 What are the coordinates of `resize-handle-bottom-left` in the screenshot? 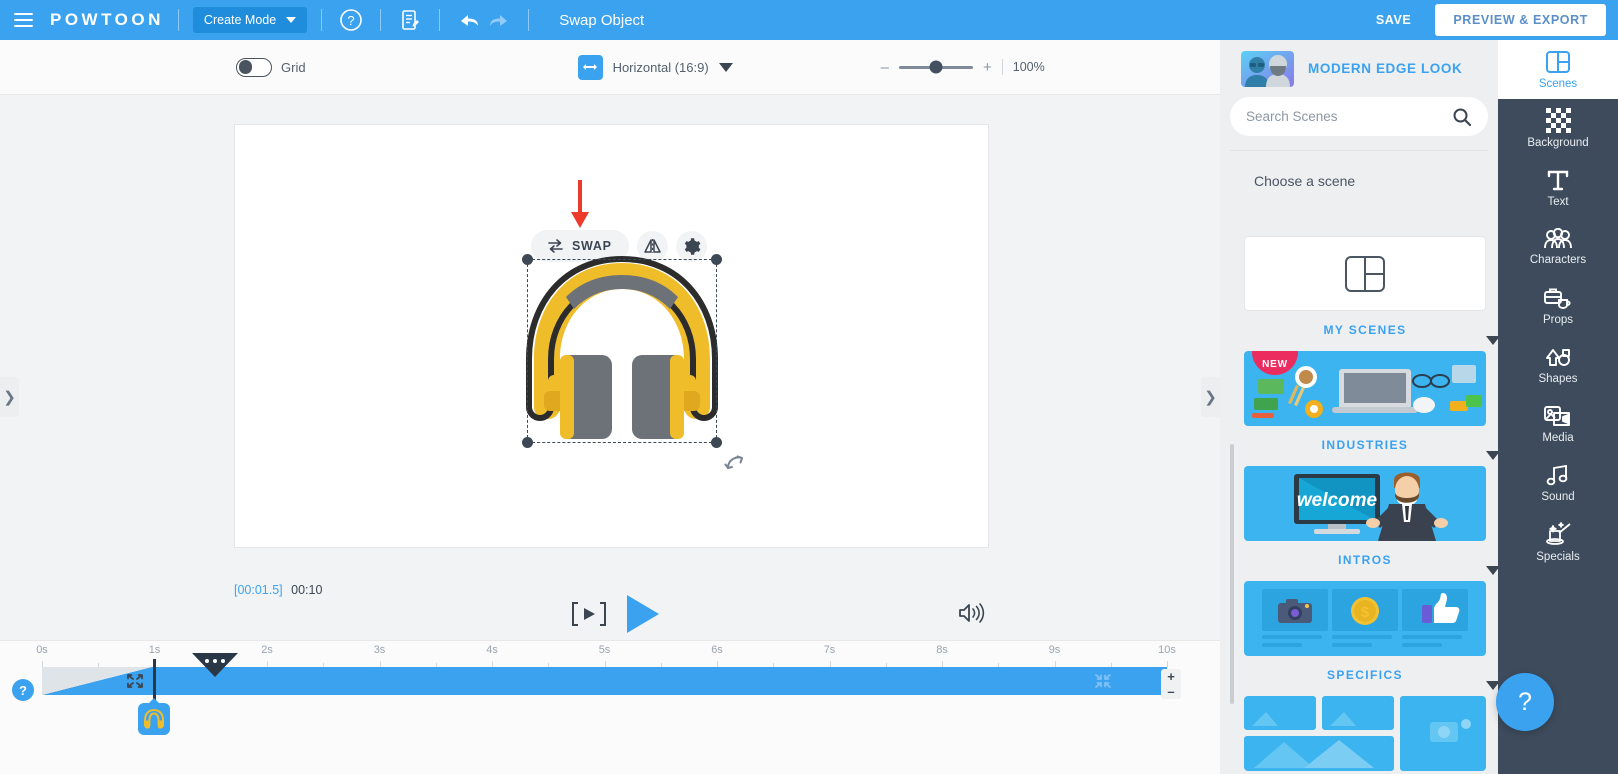 It's located at (527, 442).